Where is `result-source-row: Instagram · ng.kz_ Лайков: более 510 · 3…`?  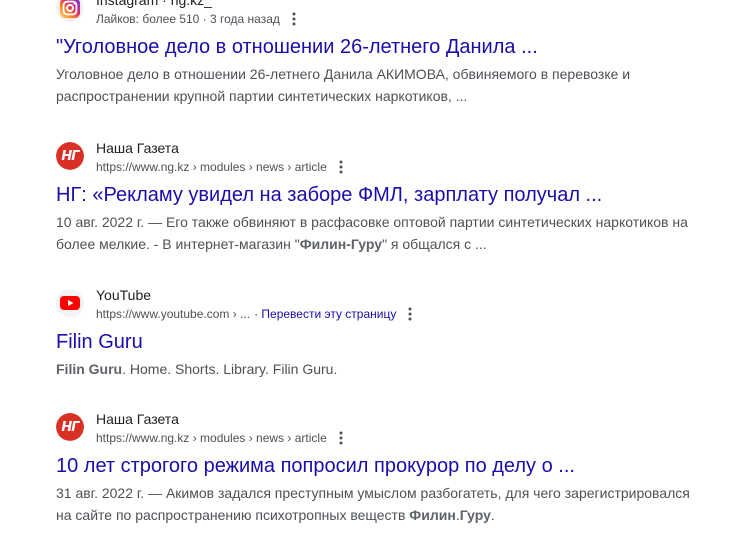 result-source-row: Instagram · ng.kz_ Лайков: более 510 · 3… is located at coordinates (386, 15).